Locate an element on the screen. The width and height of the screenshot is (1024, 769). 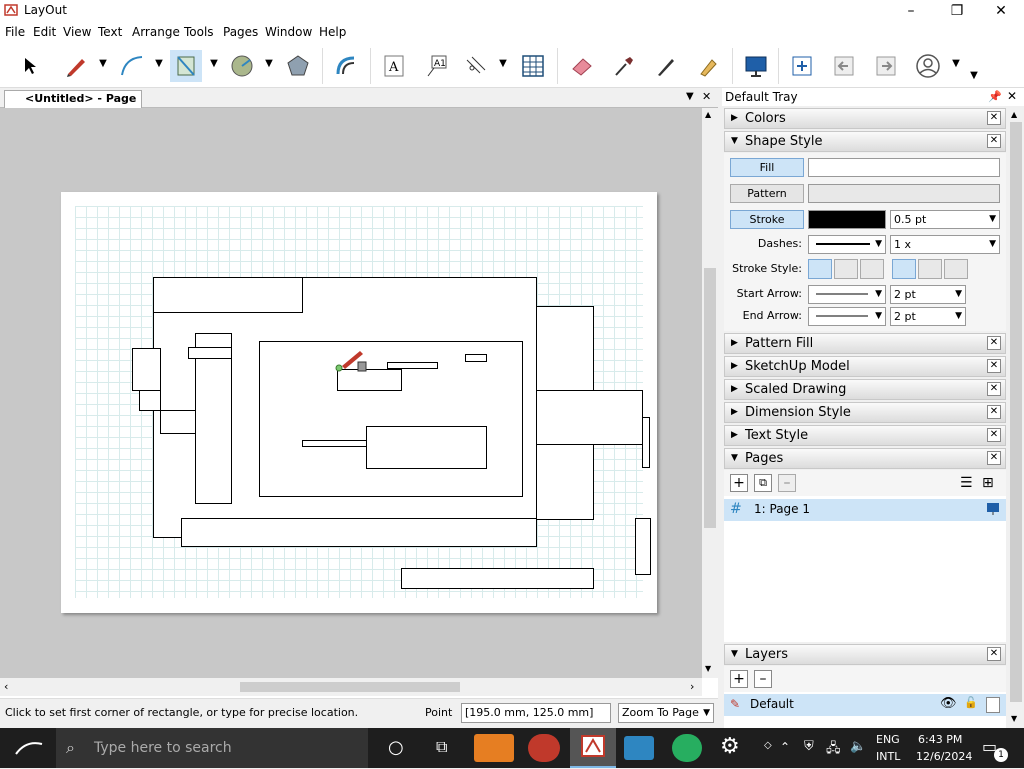
dimension-dropdown-icon: ▼ is located at coordinates (503, 64).